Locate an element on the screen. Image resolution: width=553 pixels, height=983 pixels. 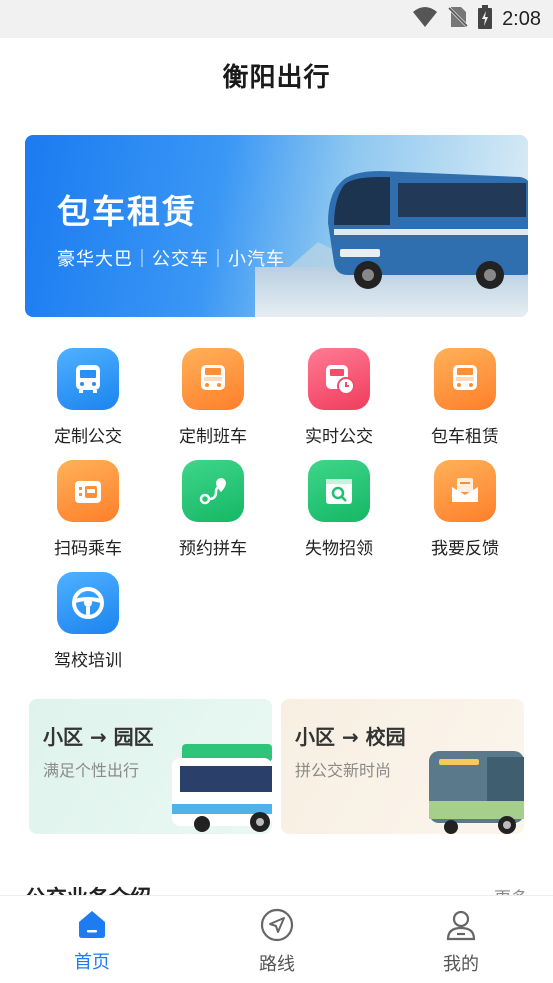
tab-routes: 路线 is located at coordinates (277, 942).